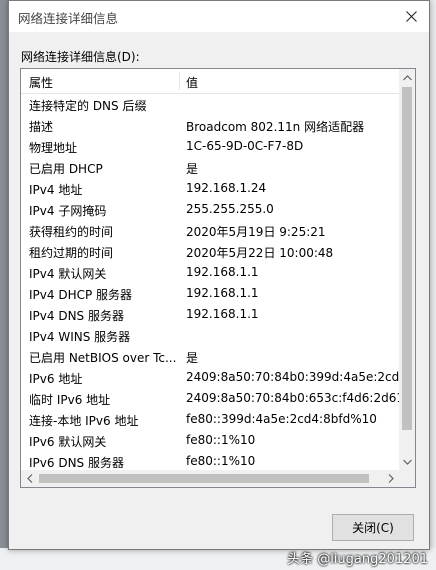 The height and width of the screenshot is (570, 436). I want to click on table-row: IPv6 DNS 服务器 fe80::1%10, so click(210, 459).